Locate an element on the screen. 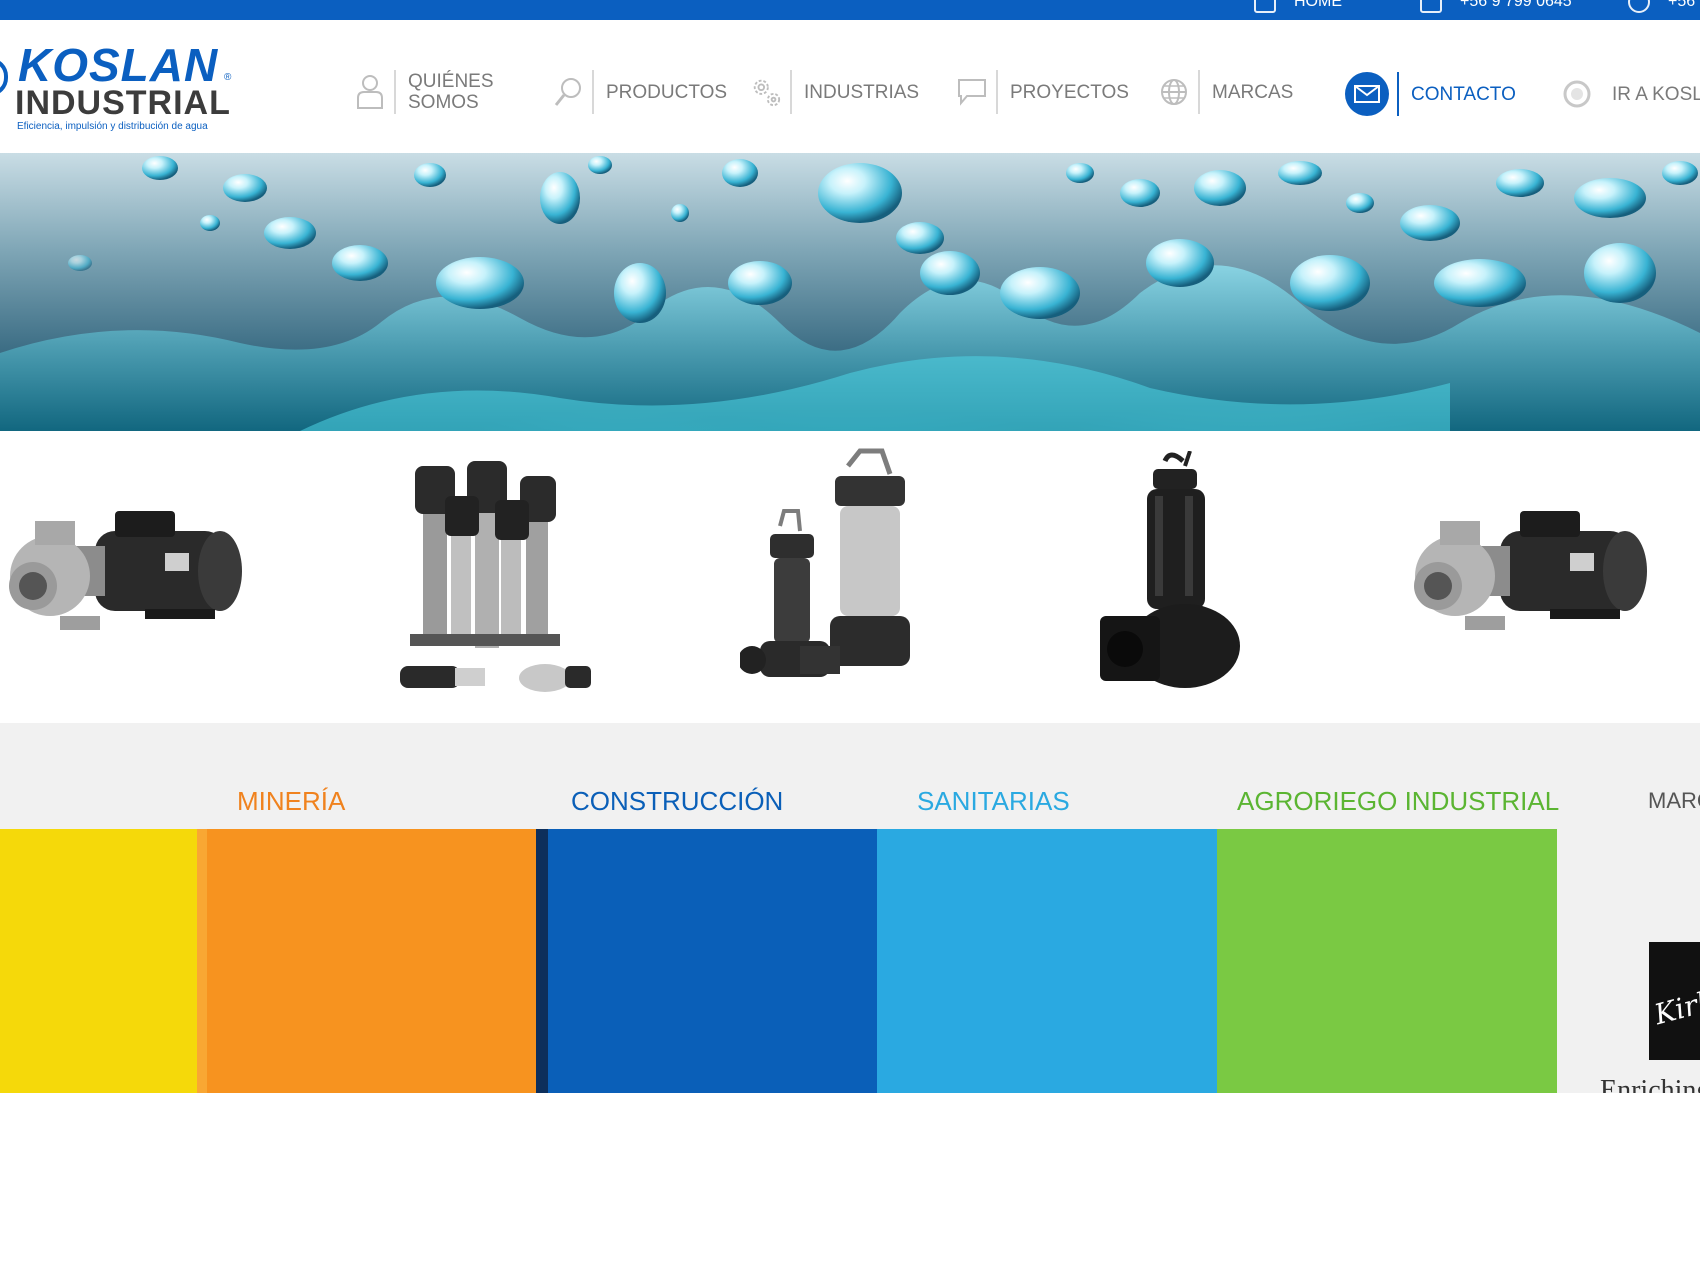 The width and height of the screenshot is (1700, 1275). logo-brand: KOSLAN is located at coordinates (118, 65).